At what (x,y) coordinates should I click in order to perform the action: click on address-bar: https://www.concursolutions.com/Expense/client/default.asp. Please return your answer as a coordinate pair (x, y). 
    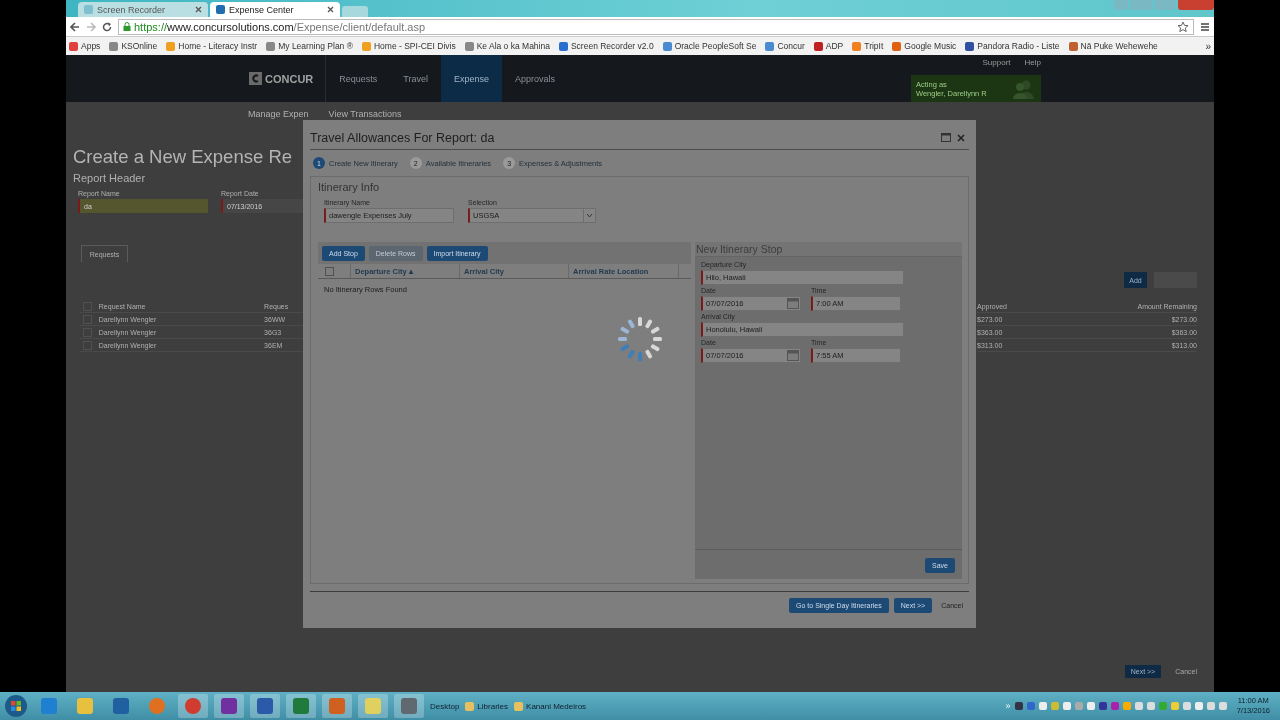
    Looking at the image, I should click on (656, 26).